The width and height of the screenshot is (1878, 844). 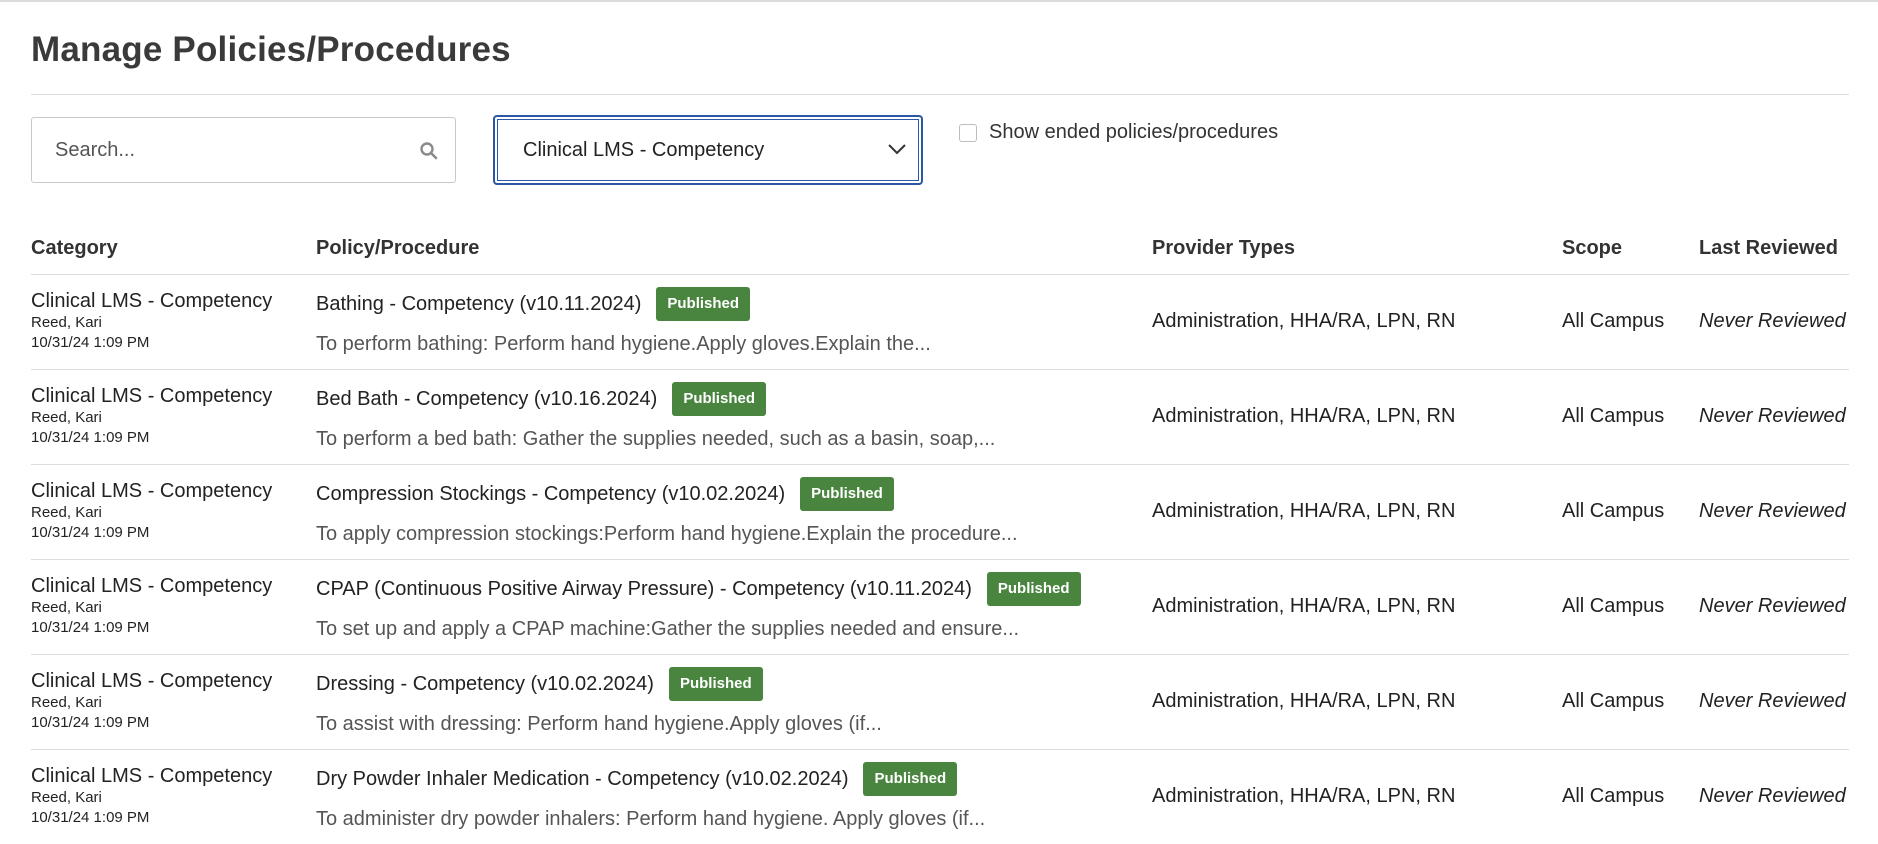 What do you see at coordinates (74, 248) in the screenshot?
I see `column-header-category: Category` at bounding box center [74, 248].